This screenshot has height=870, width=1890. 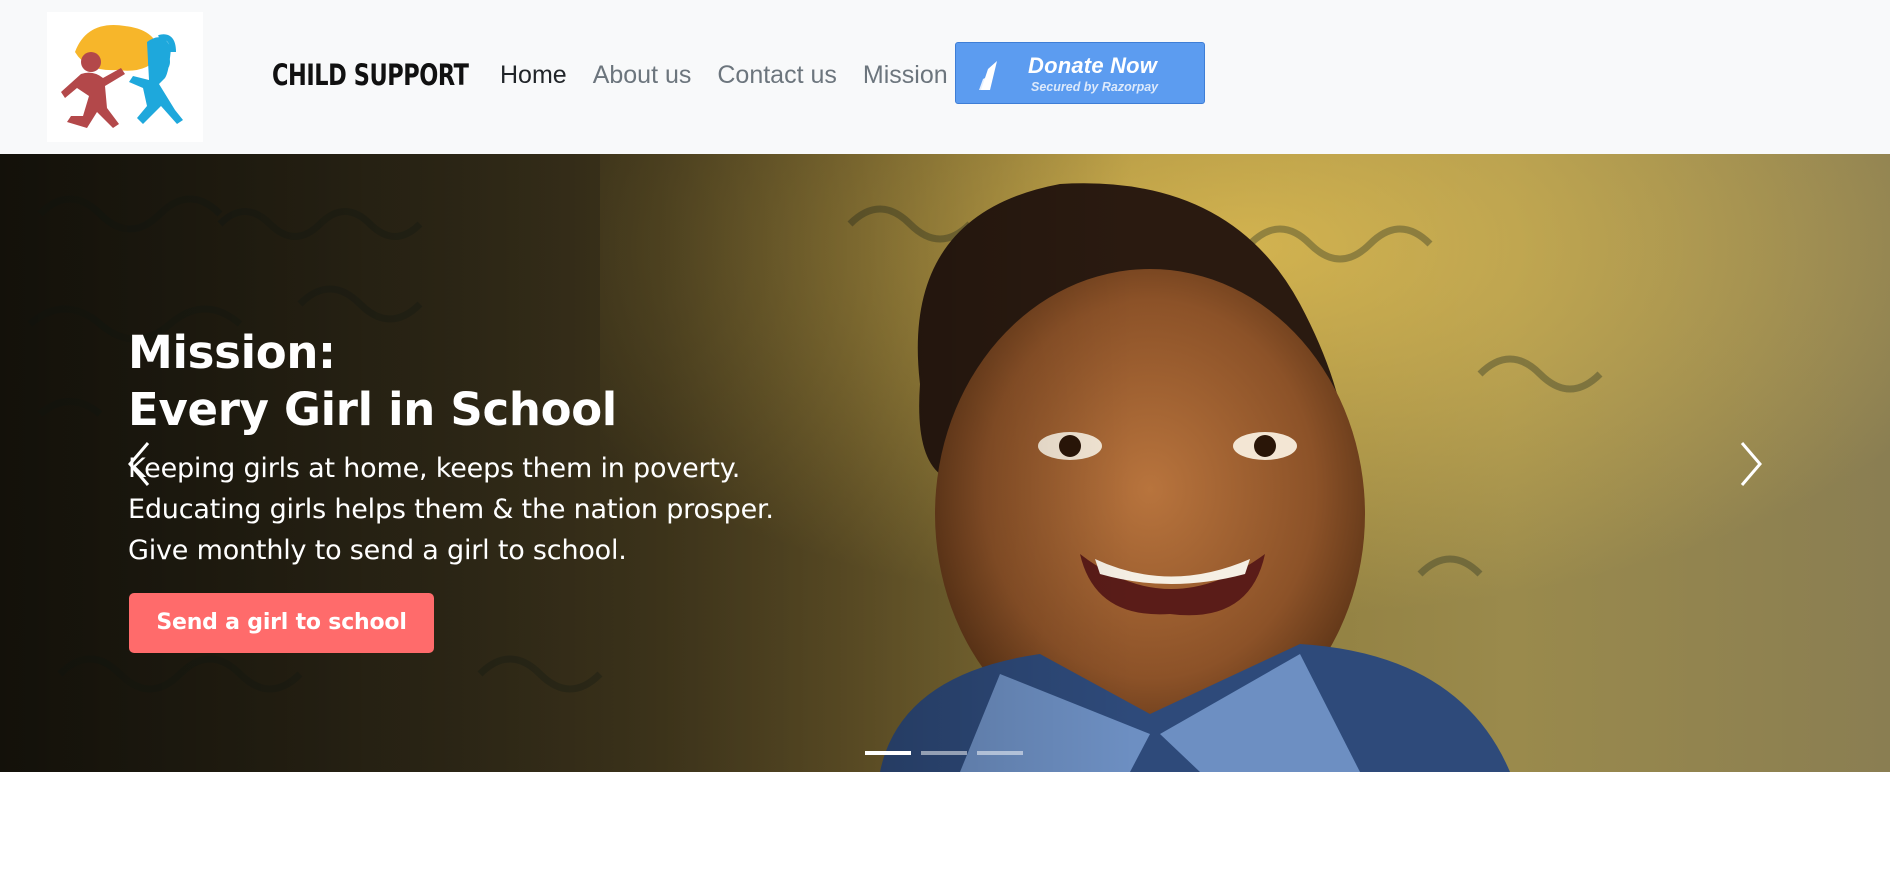 I want to click on donate-now-button: Donate Now Secured by Razorpay, so click(x=1080, y=73).